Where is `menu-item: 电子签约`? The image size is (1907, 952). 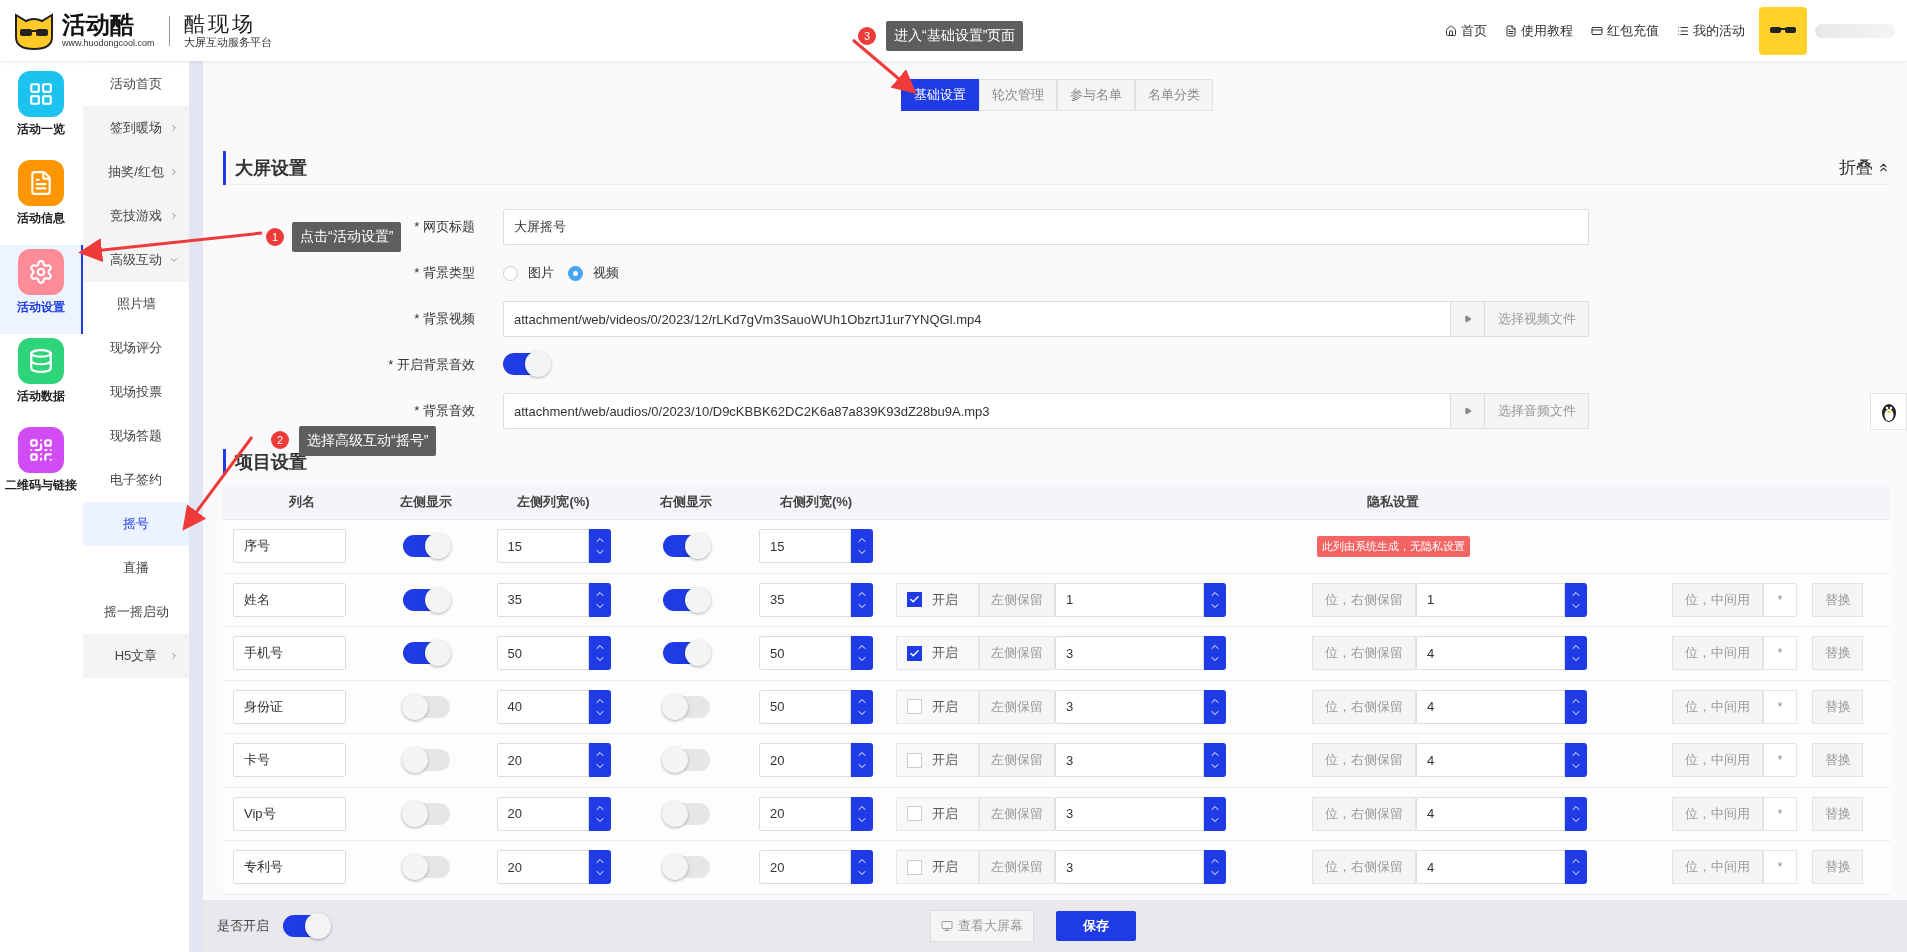 menu-item: 电子签约 is located at coordinates (136, 480).